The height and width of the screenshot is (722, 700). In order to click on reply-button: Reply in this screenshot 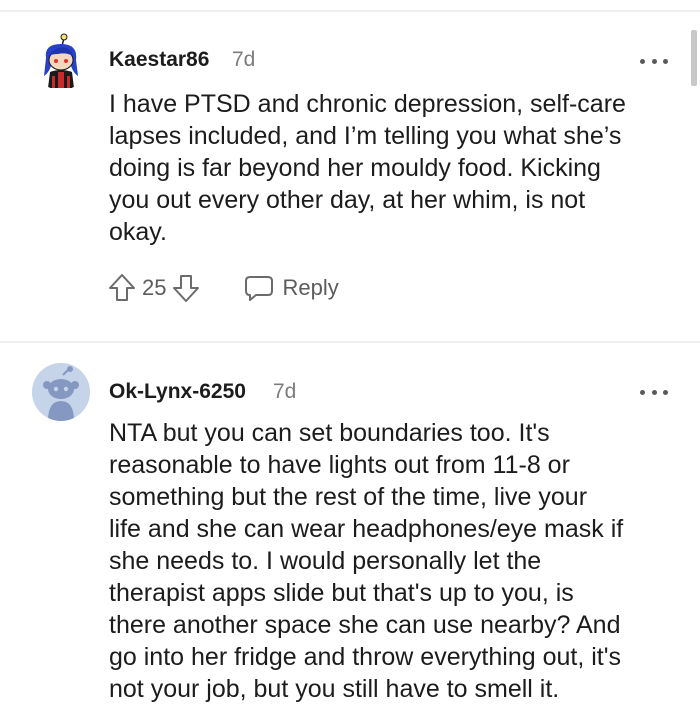, I will do `click(291, 288)`.